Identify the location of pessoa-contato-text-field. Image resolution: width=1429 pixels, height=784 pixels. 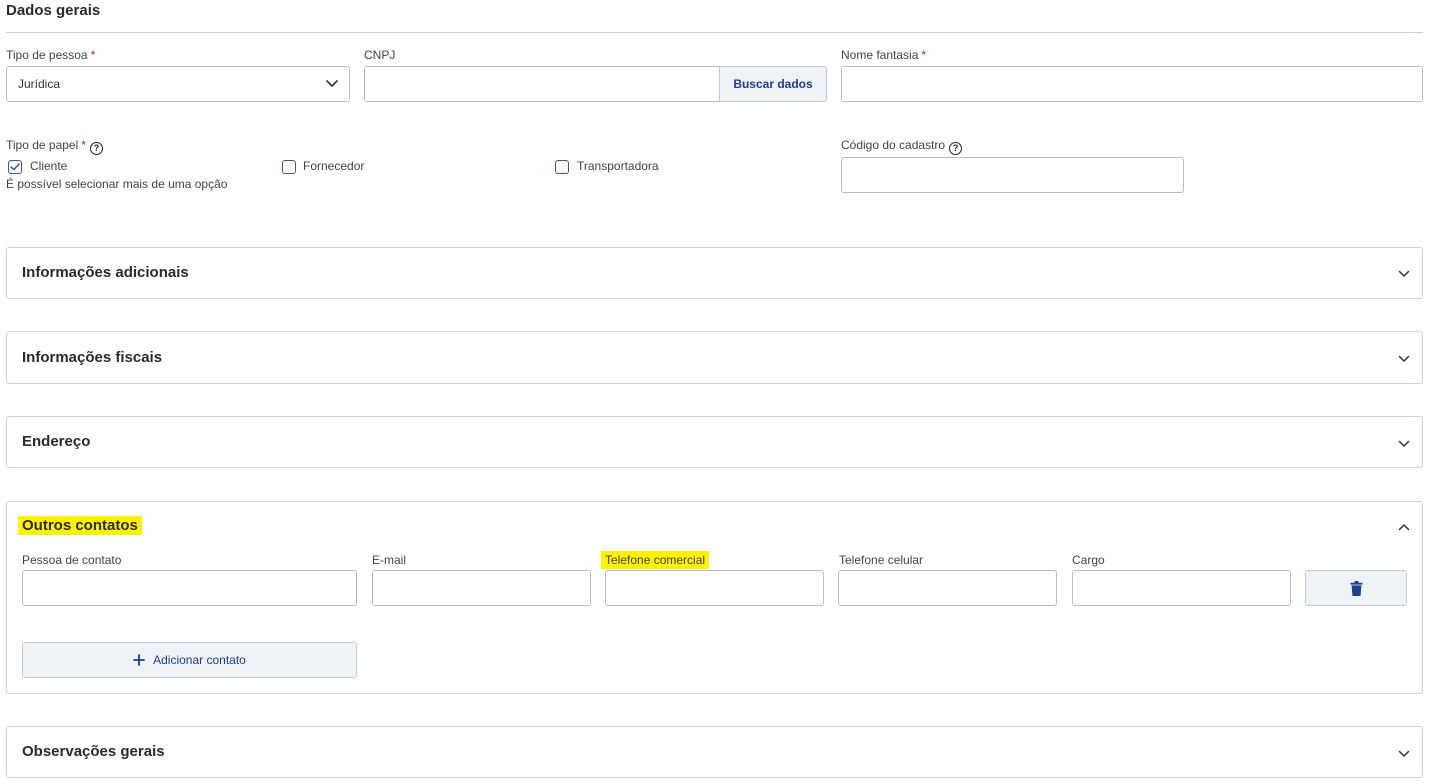
(189, 588).